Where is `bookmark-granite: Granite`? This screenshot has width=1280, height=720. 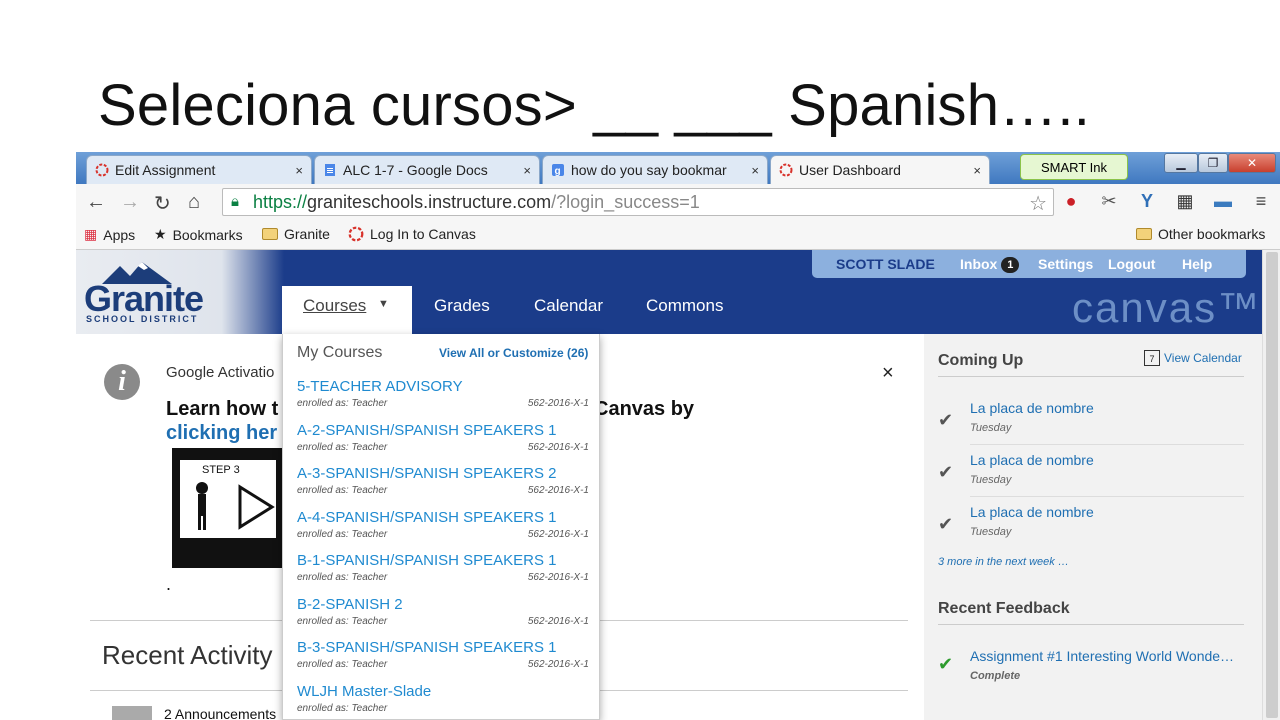
bookmark-granite: Granite is located at coordinates (296, 234).